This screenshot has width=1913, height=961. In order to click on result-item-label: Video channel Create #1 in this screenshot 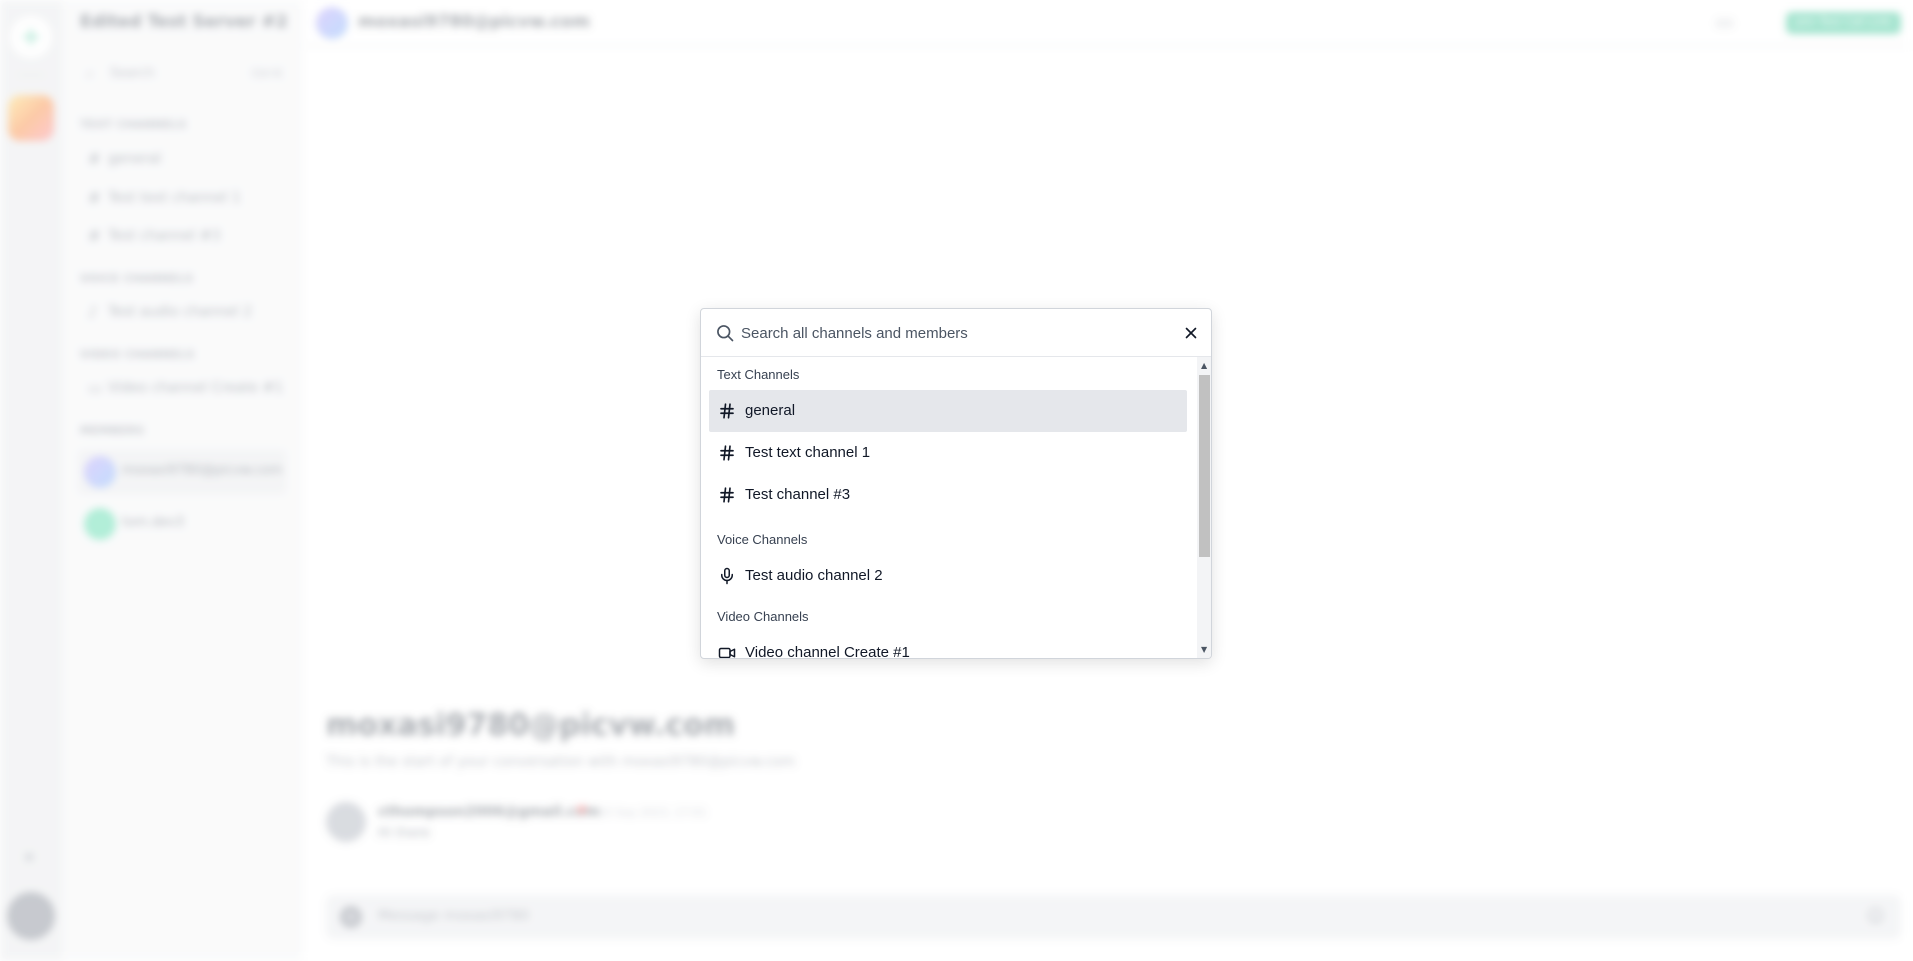, I will do `click(827, 651)`.